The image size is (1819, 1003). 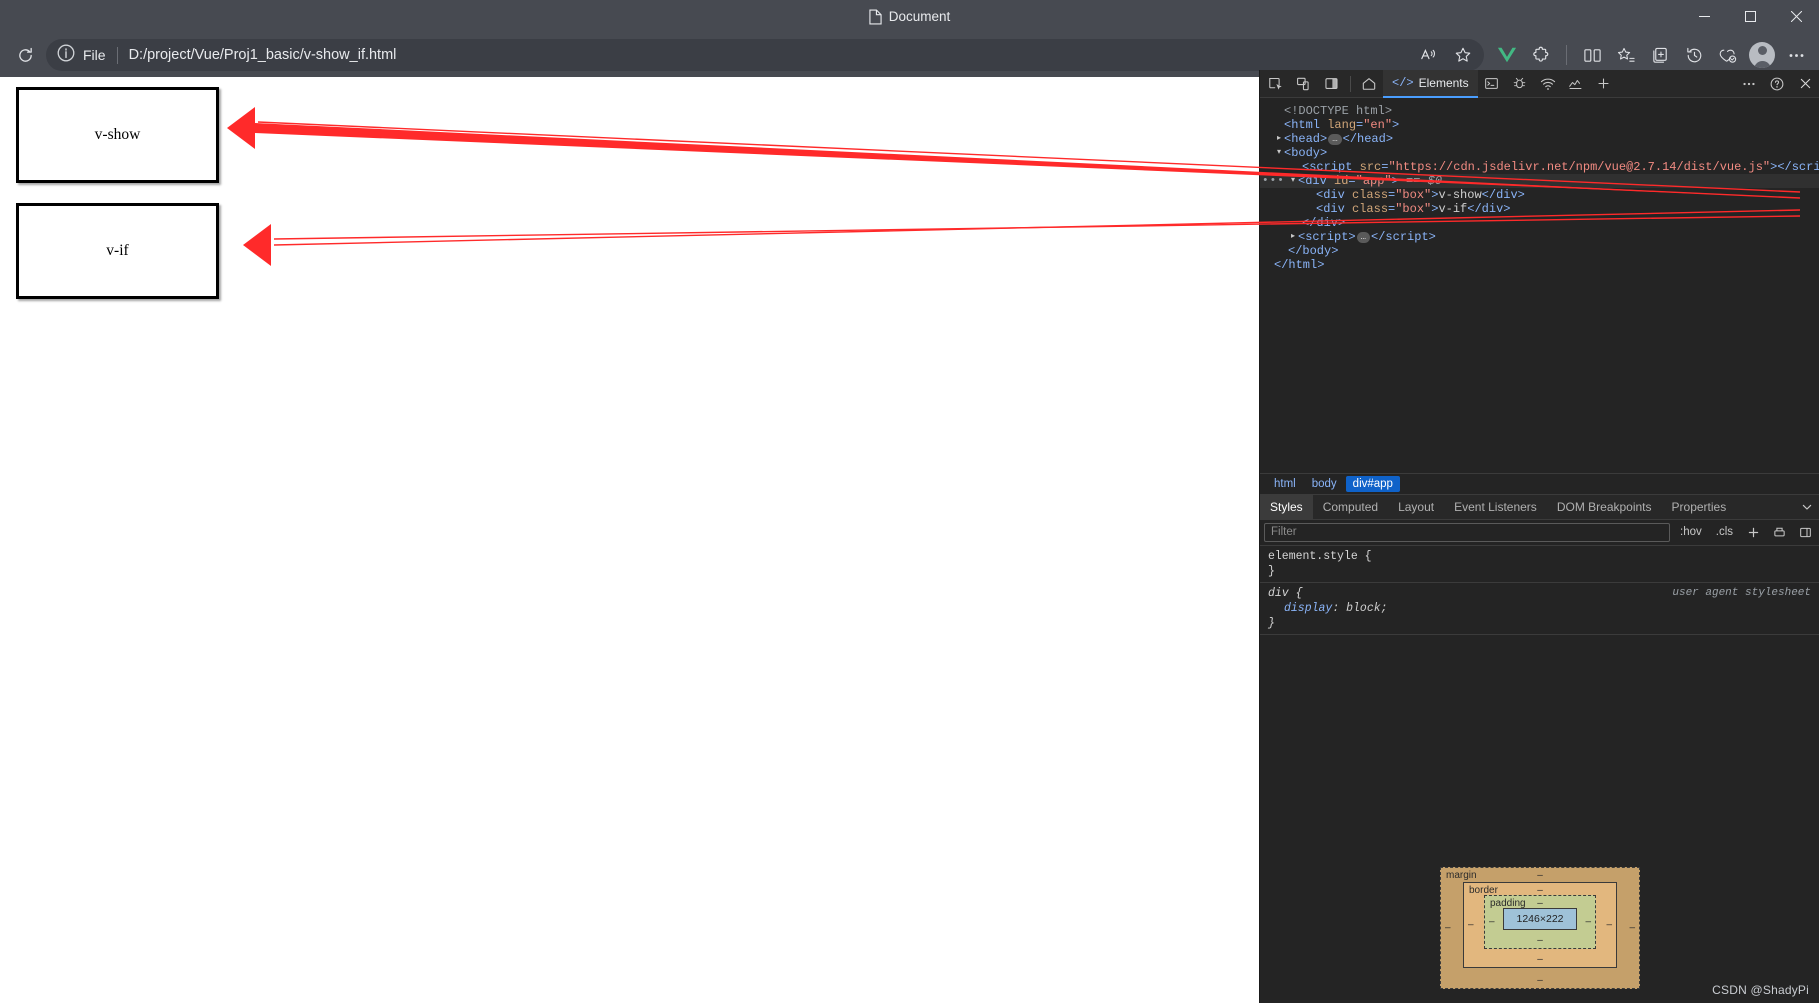 I want to click on info-circle-icon, so click(x=66, y=55).